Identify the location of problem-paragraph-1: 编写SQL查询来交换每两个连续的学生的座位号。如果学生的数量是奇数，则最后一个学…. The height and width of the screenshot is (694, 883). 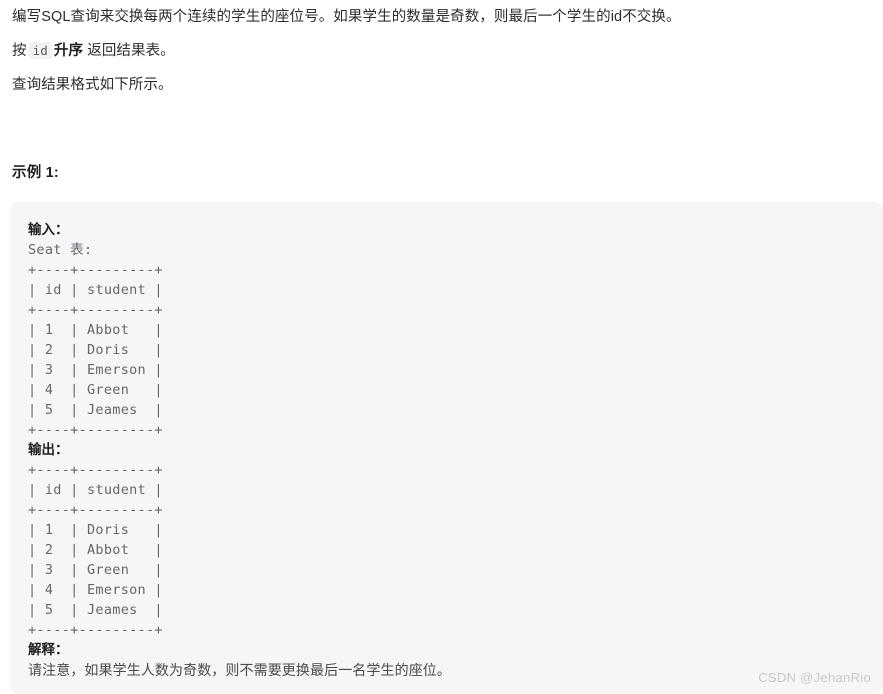
(346, 17).